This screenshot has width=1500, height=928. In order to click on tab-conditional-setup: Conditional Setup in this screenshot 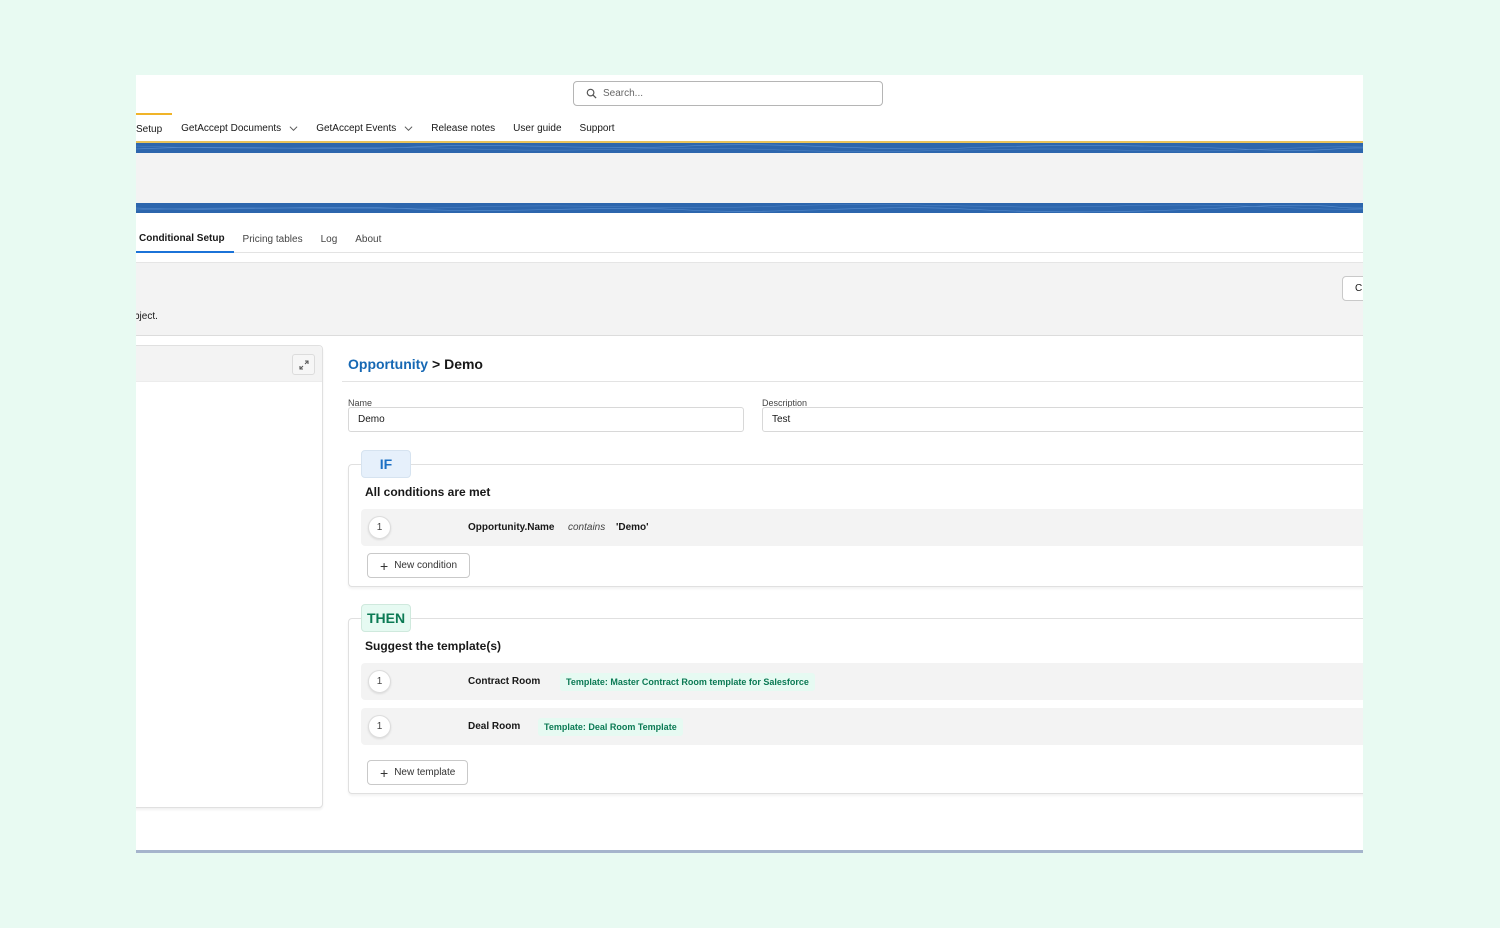, I will do `click(185, 239)`.